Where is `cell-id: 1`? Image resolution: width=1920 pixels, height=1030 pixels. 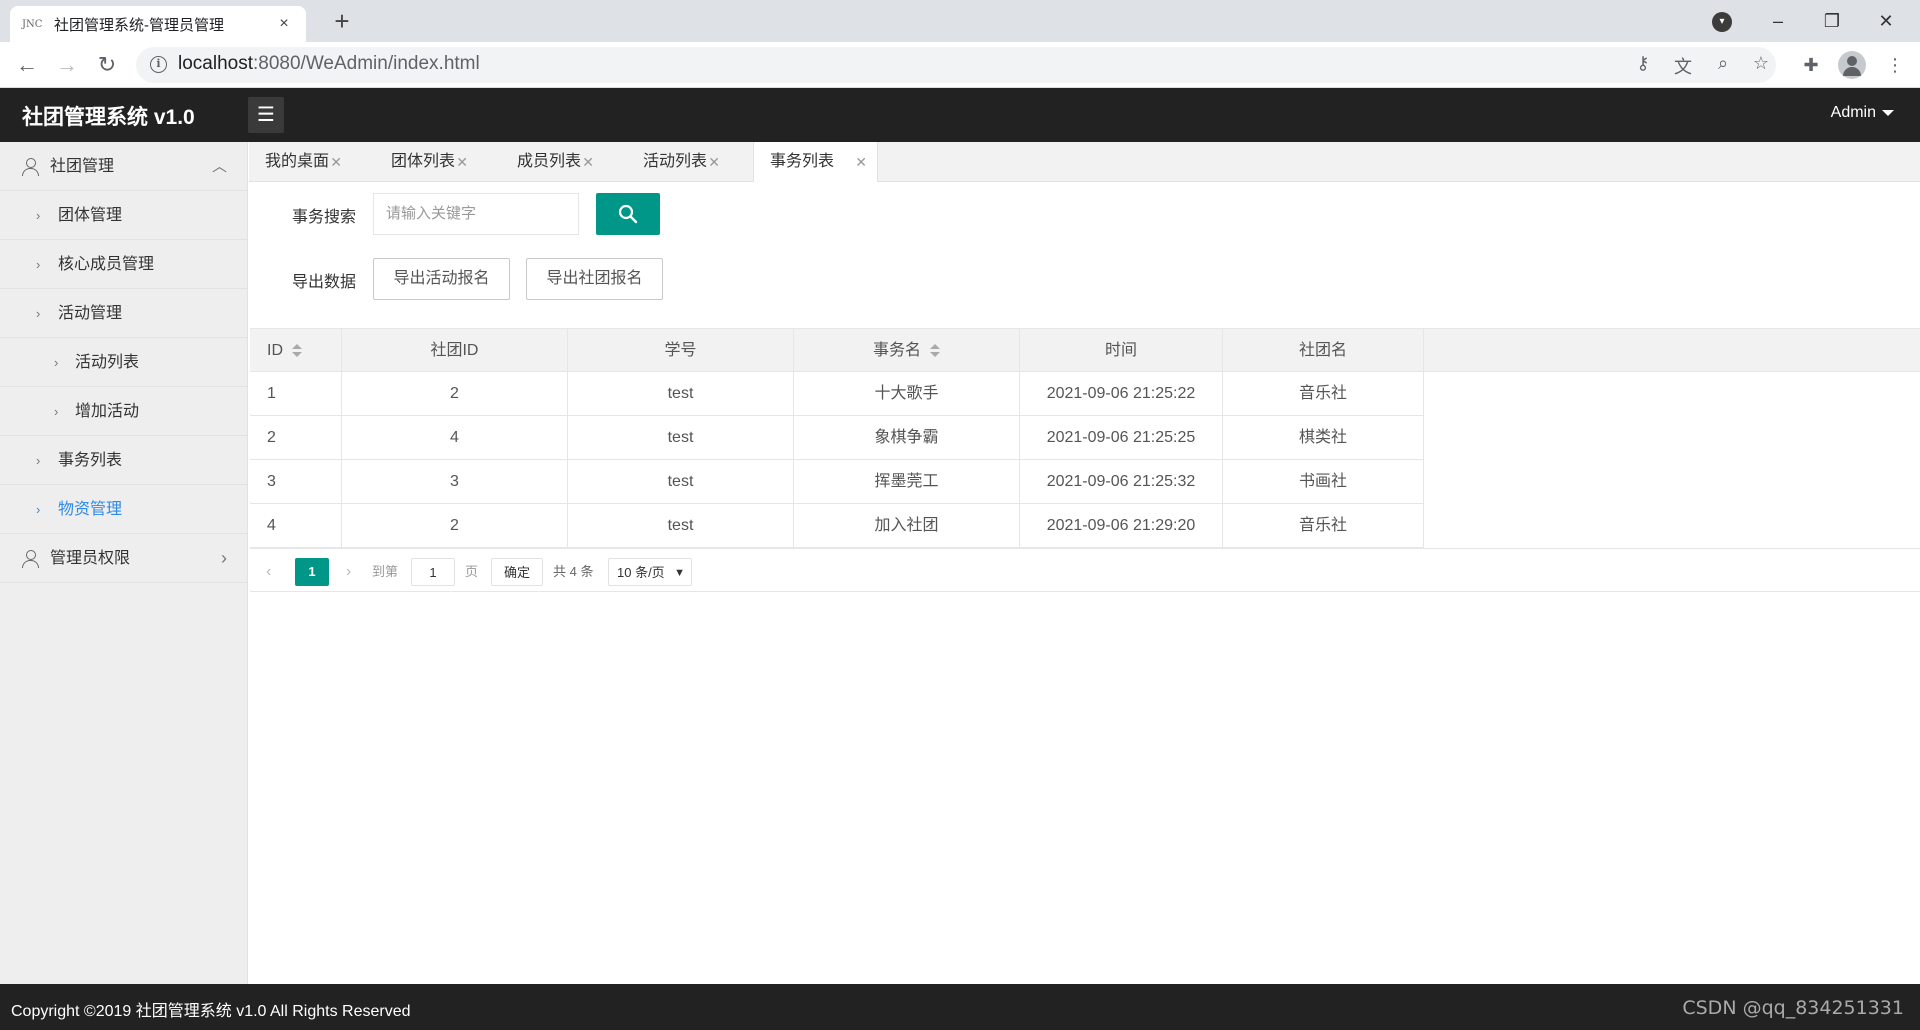 cell-id: 1 is located at coordinates (296, 394).